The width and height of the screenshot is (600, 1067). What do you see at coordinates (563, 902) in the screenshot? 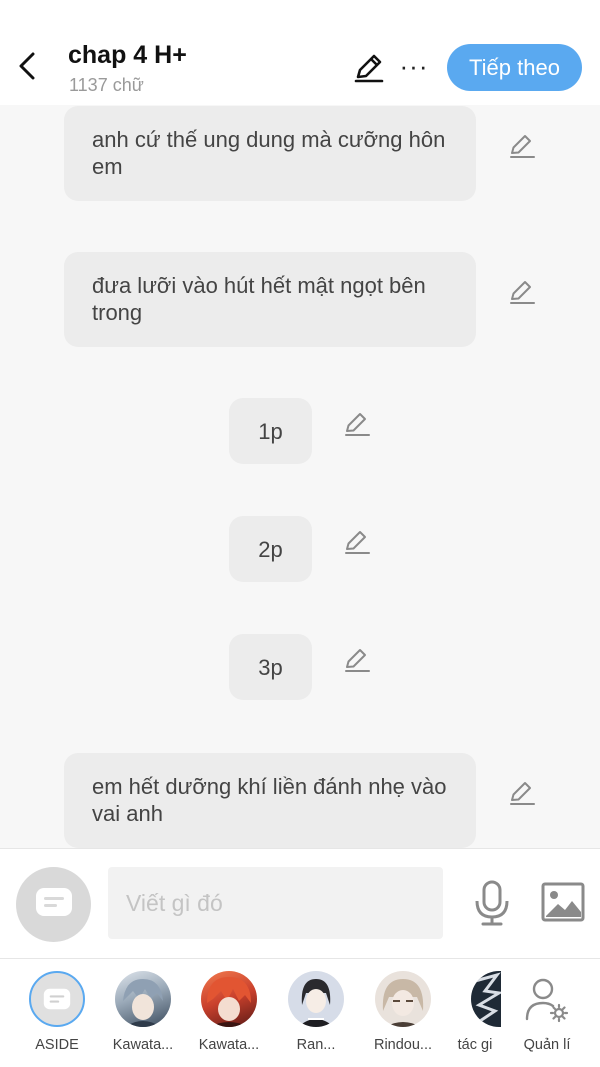
I see `image-icon` at bounding box center [563, 902].